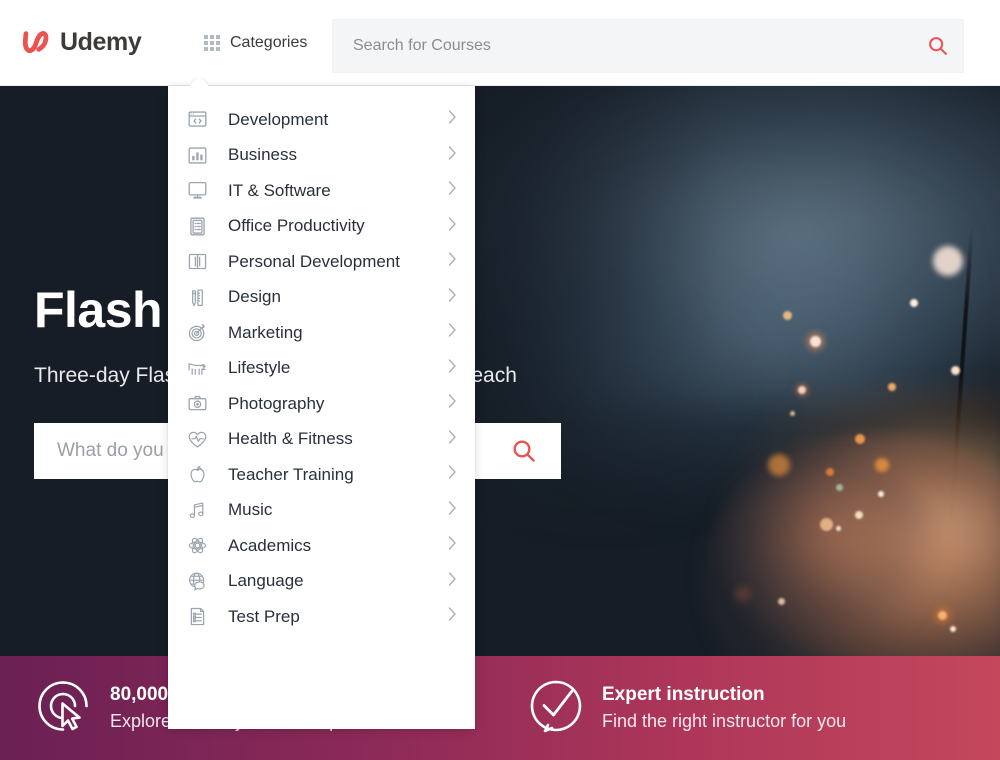  I want to click on udemy-wordmark: Udemy, so click(101, 42).